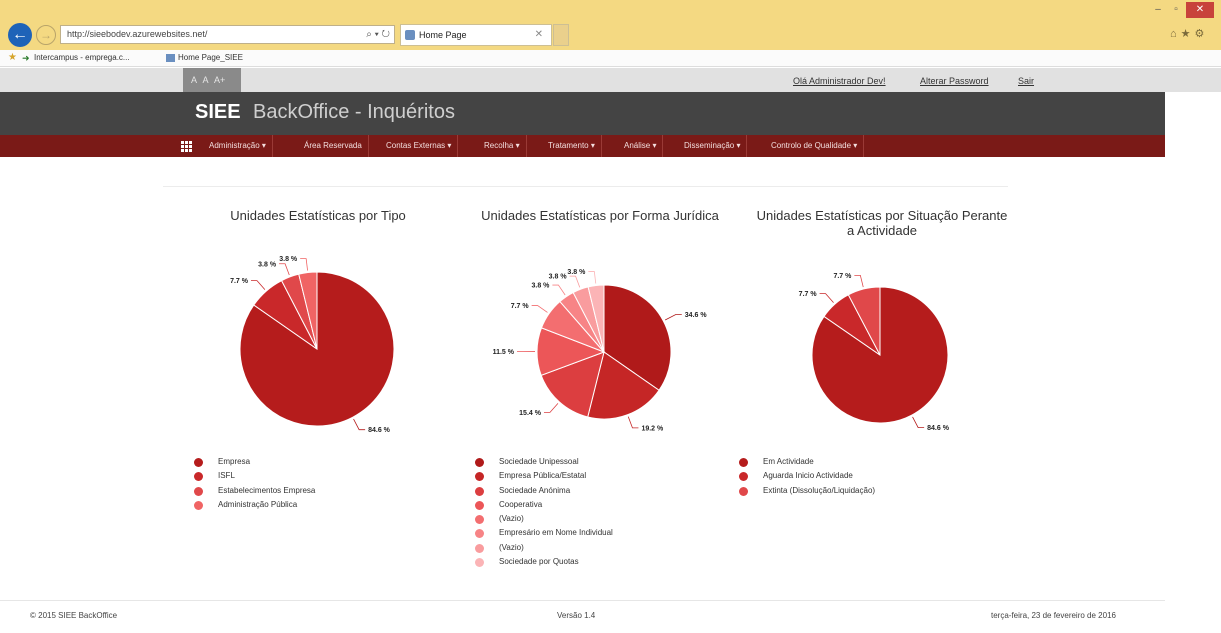 This screenshot has height=633, width=1221. I want to click on legend-item: Administração Pública, so click(253, 505).